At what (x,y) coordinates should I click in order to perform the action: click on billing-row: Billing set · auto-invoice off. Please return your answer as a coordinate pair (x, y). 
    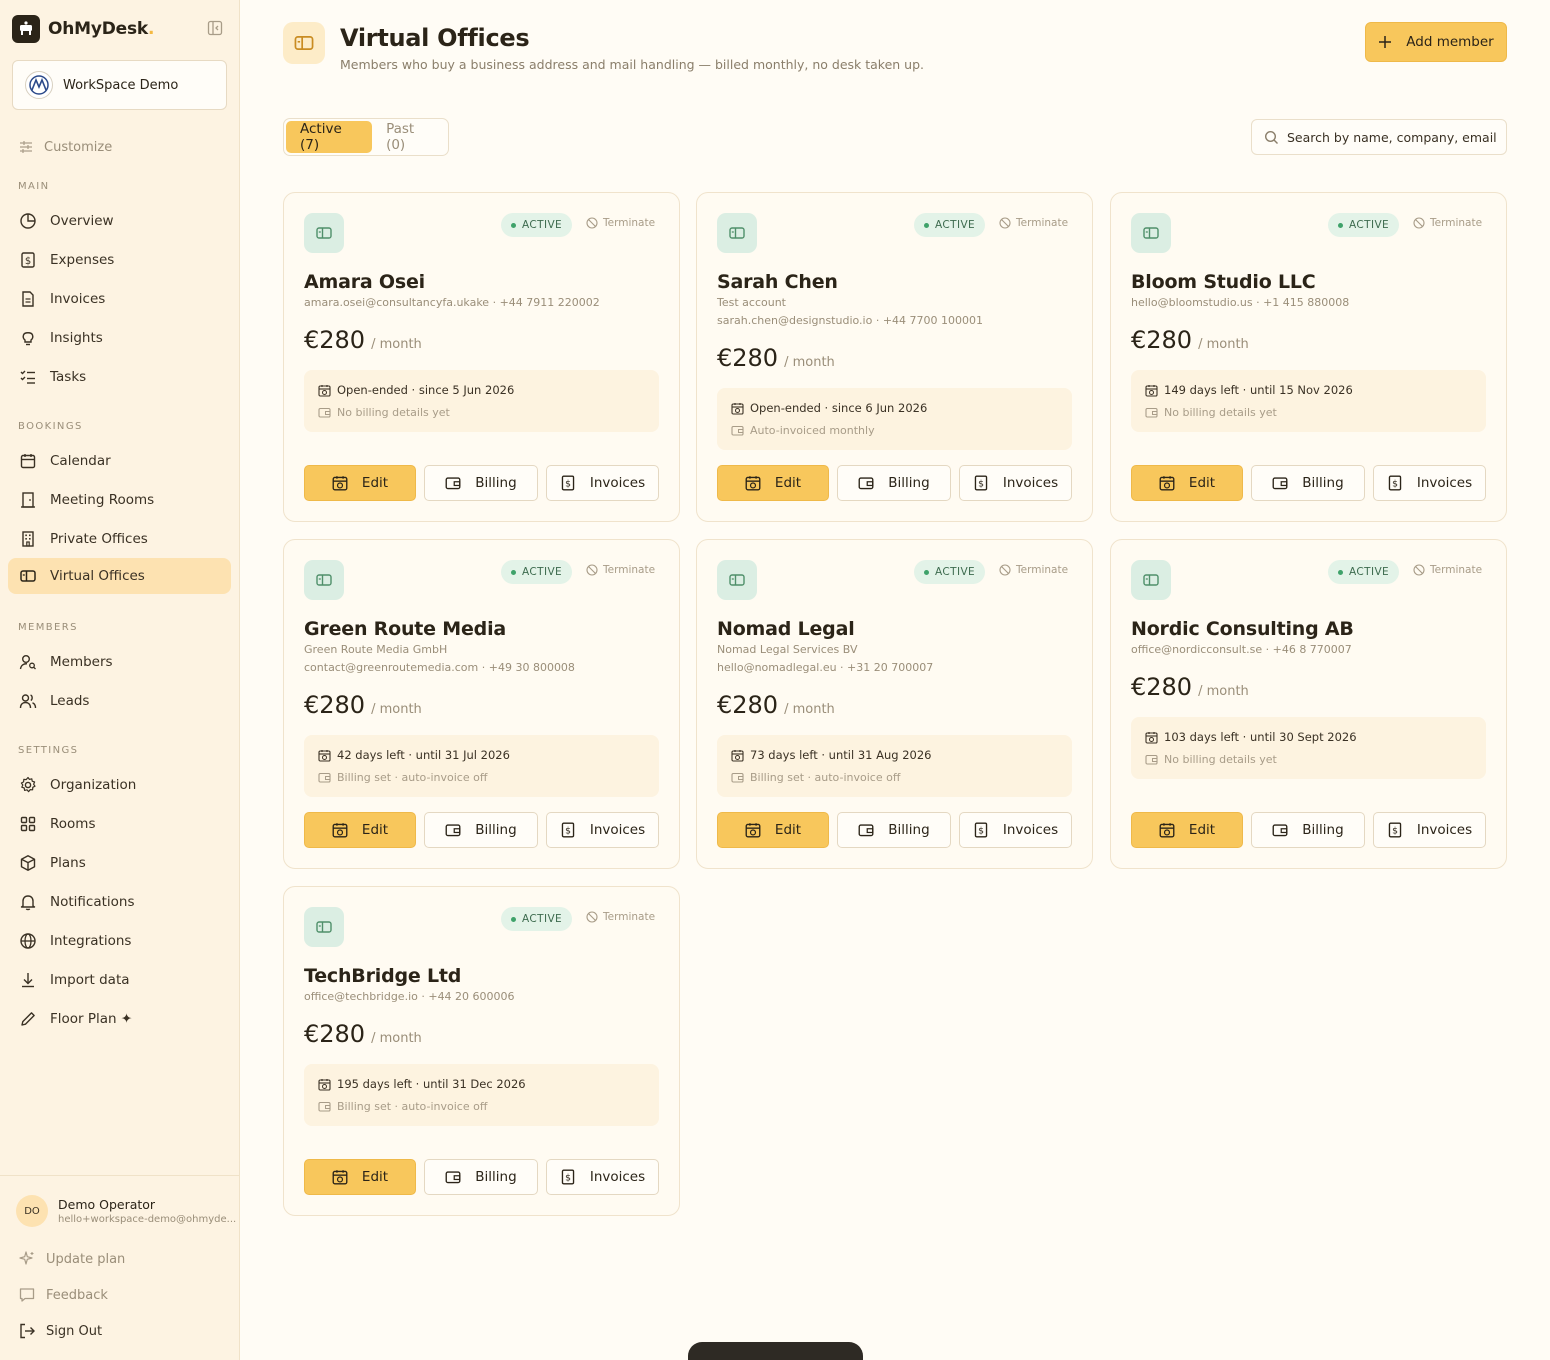
    Looking at the image, I should click on (894, 777).